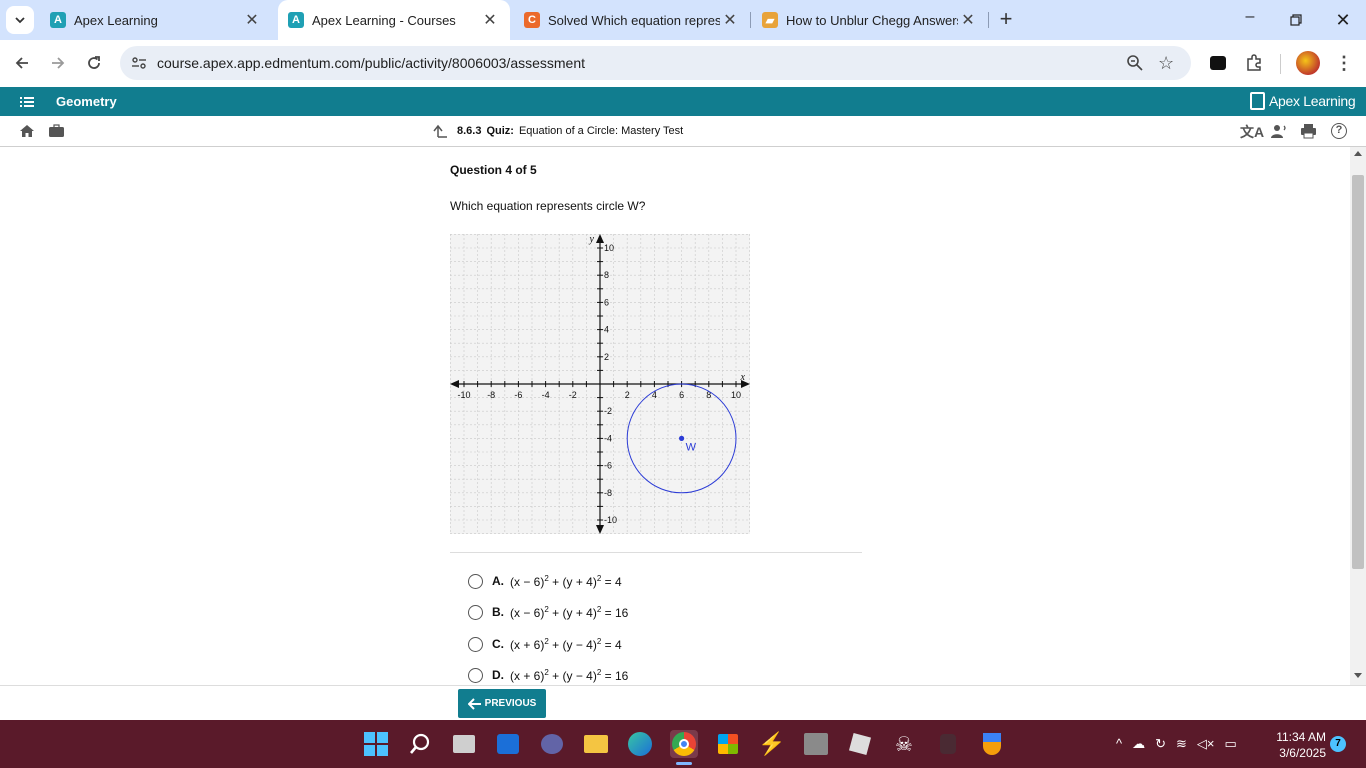  I want to click on app-lightning-icon: ⚡, so click(772, 744).